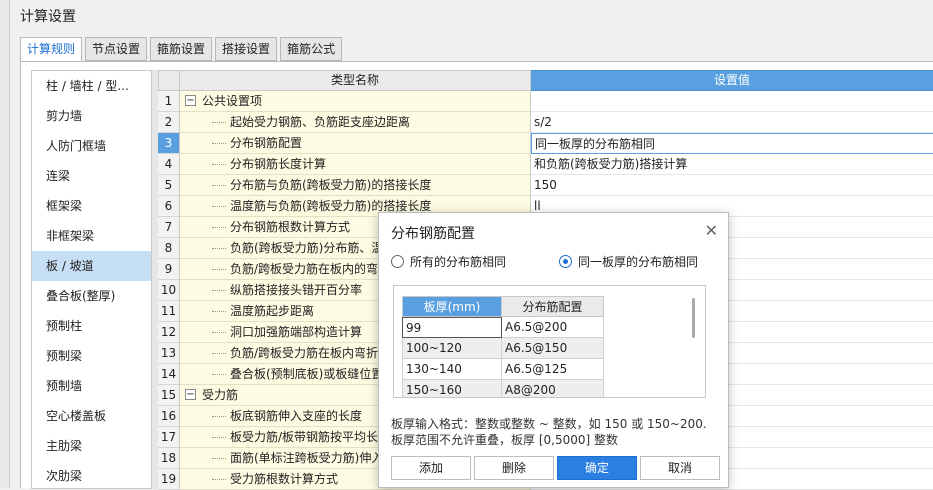 The height and width of the screenshot is (490, 933). I want to click on thickness-row: 99 A6.5@200, so click(553, 327).